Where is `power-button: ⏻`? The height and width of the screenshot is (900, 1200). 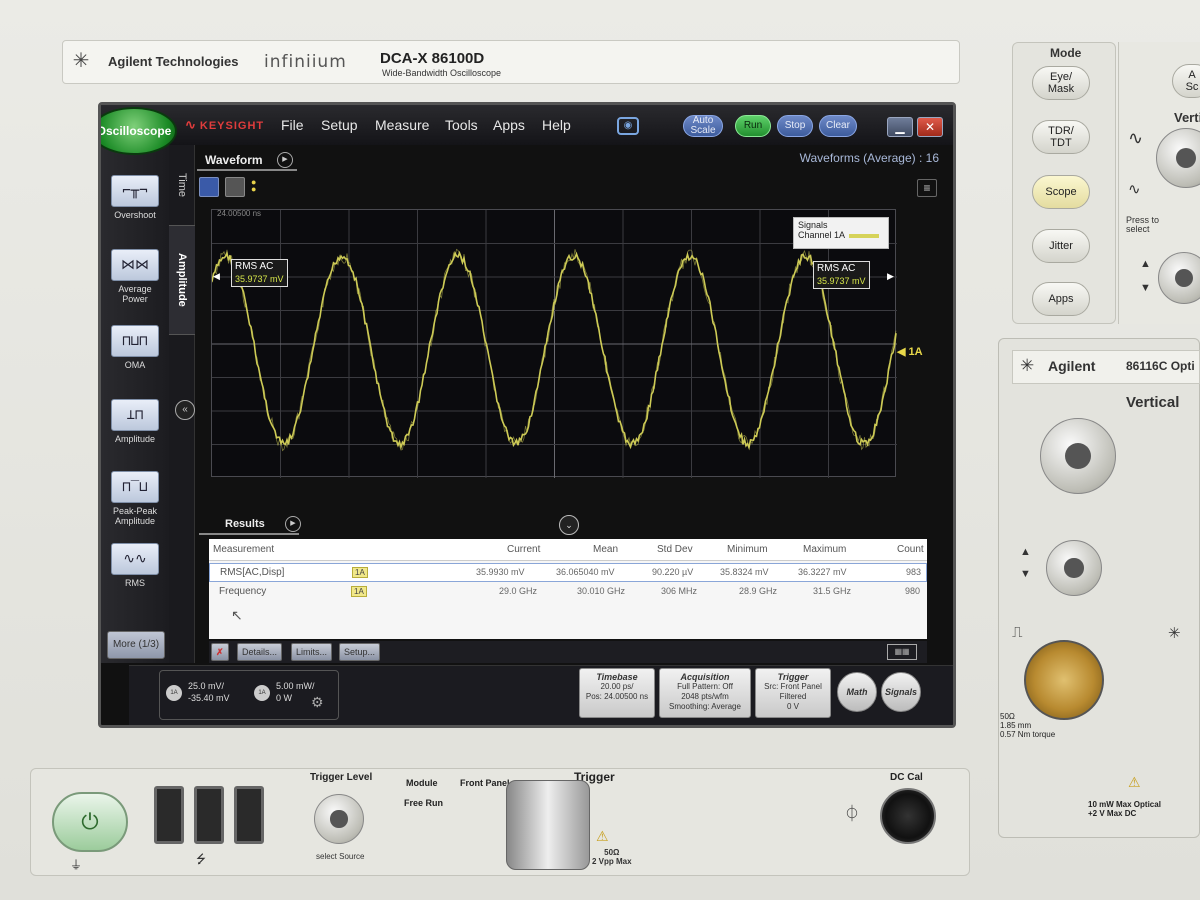 power-button: ⏻ is located at coordinates (90, 822).